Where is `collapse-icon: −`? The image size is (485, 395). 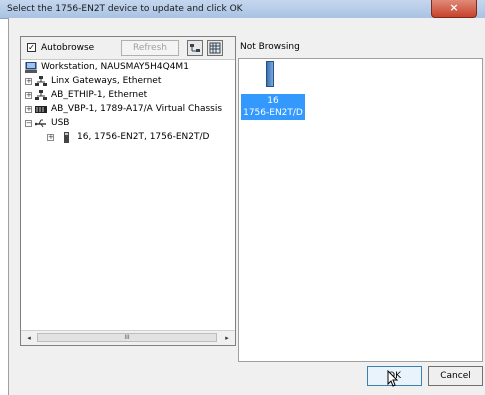 collapse-icon: − is located at coordinates (28, 123).